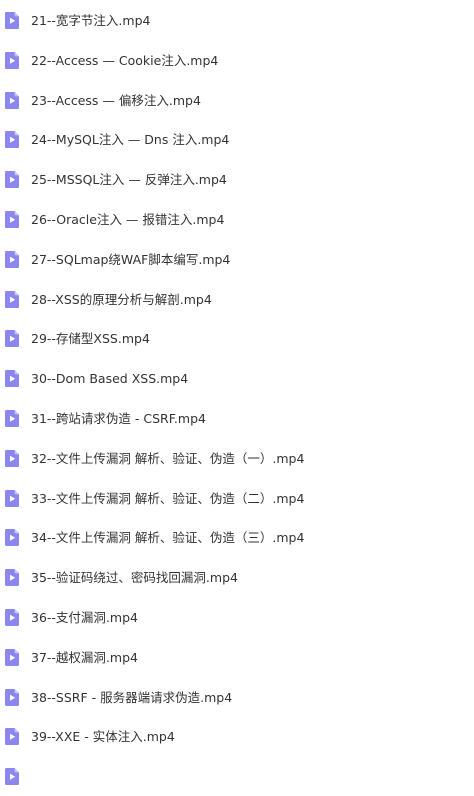 The width and height of the screenshot is (474, 796). What do you see at coordinates (237, 776) in the screenshot?
I see `file-row-partial` at bounding box center [237, 776].